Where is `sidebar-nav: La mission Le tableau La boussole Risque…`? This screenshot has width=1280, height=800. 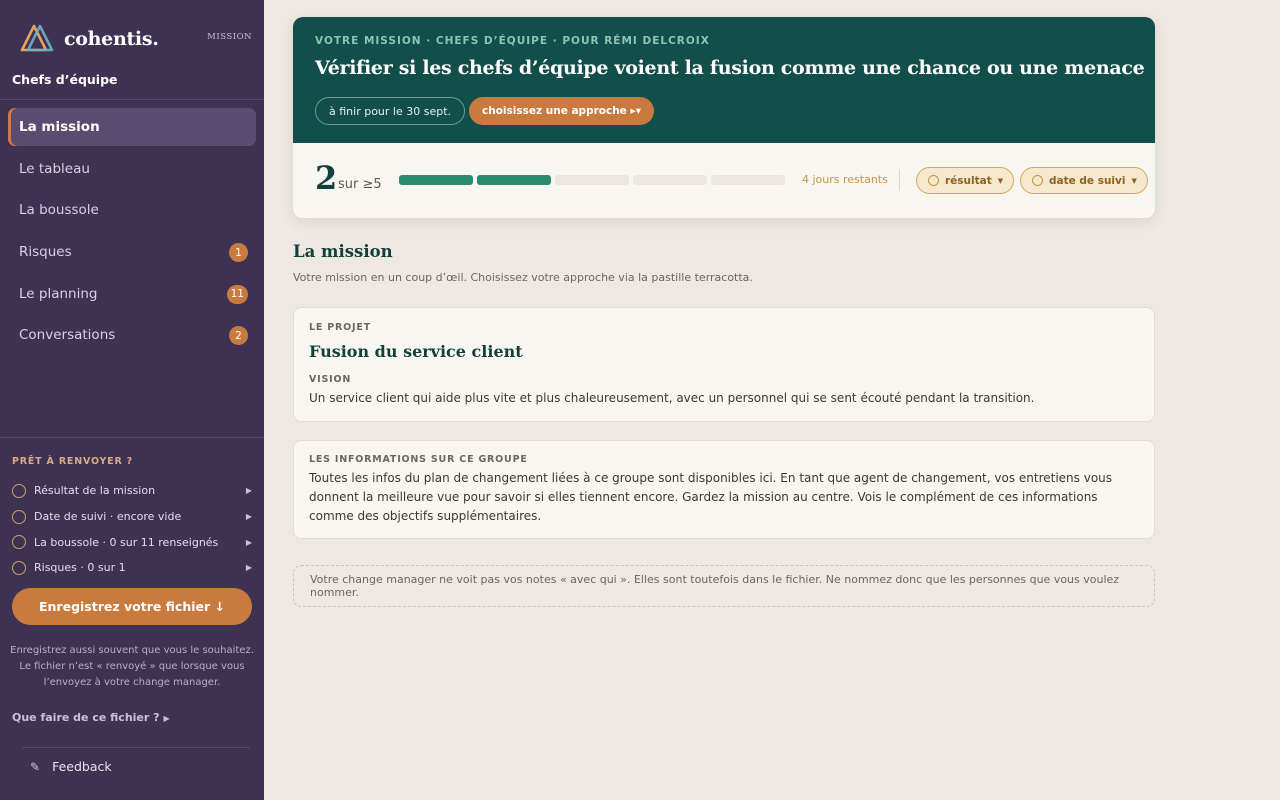 sidebar-nav: La mission Le tableau La boussole Risque… is located at coordinates (132, 233).